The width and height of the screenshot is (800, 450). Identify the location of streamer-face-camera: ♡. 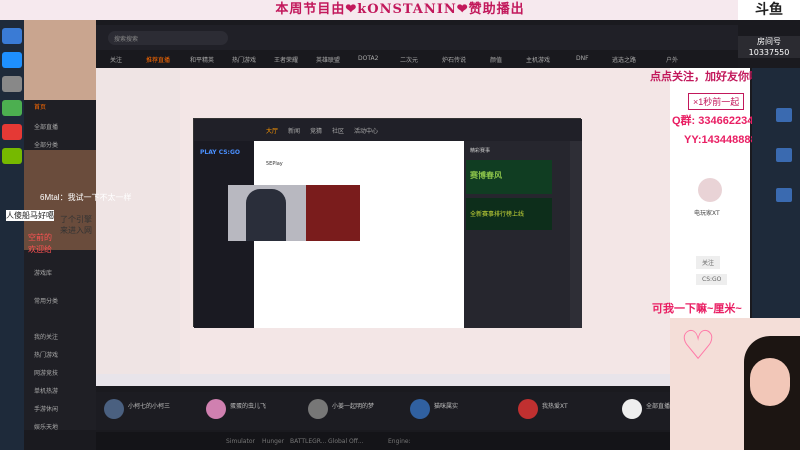
(735, 384).